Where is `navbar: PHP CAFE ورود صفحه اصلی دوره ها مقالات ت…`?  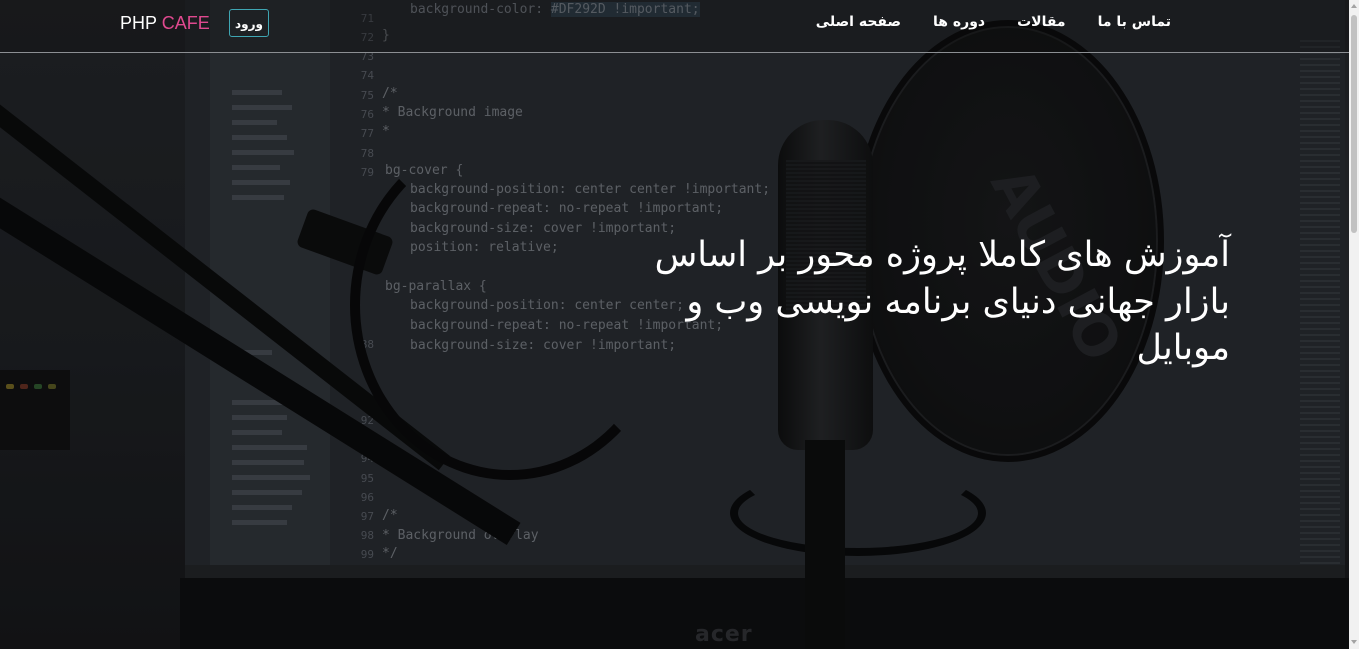 navbar: PHP CAFE ورود صفحه اصلی دوره ها مقالات ت… is located at coordinates (674, 26).